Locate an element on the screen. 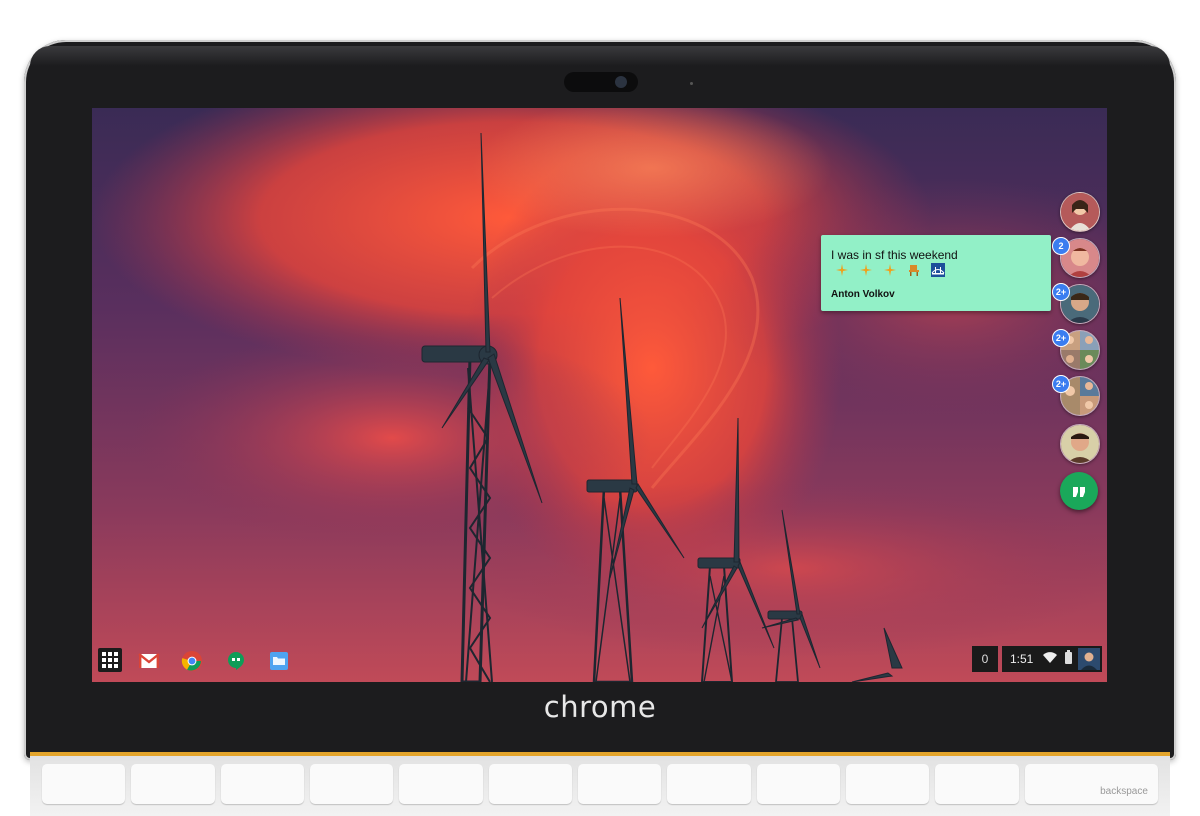  app-launcher-button is located at coordinates (110, 660).